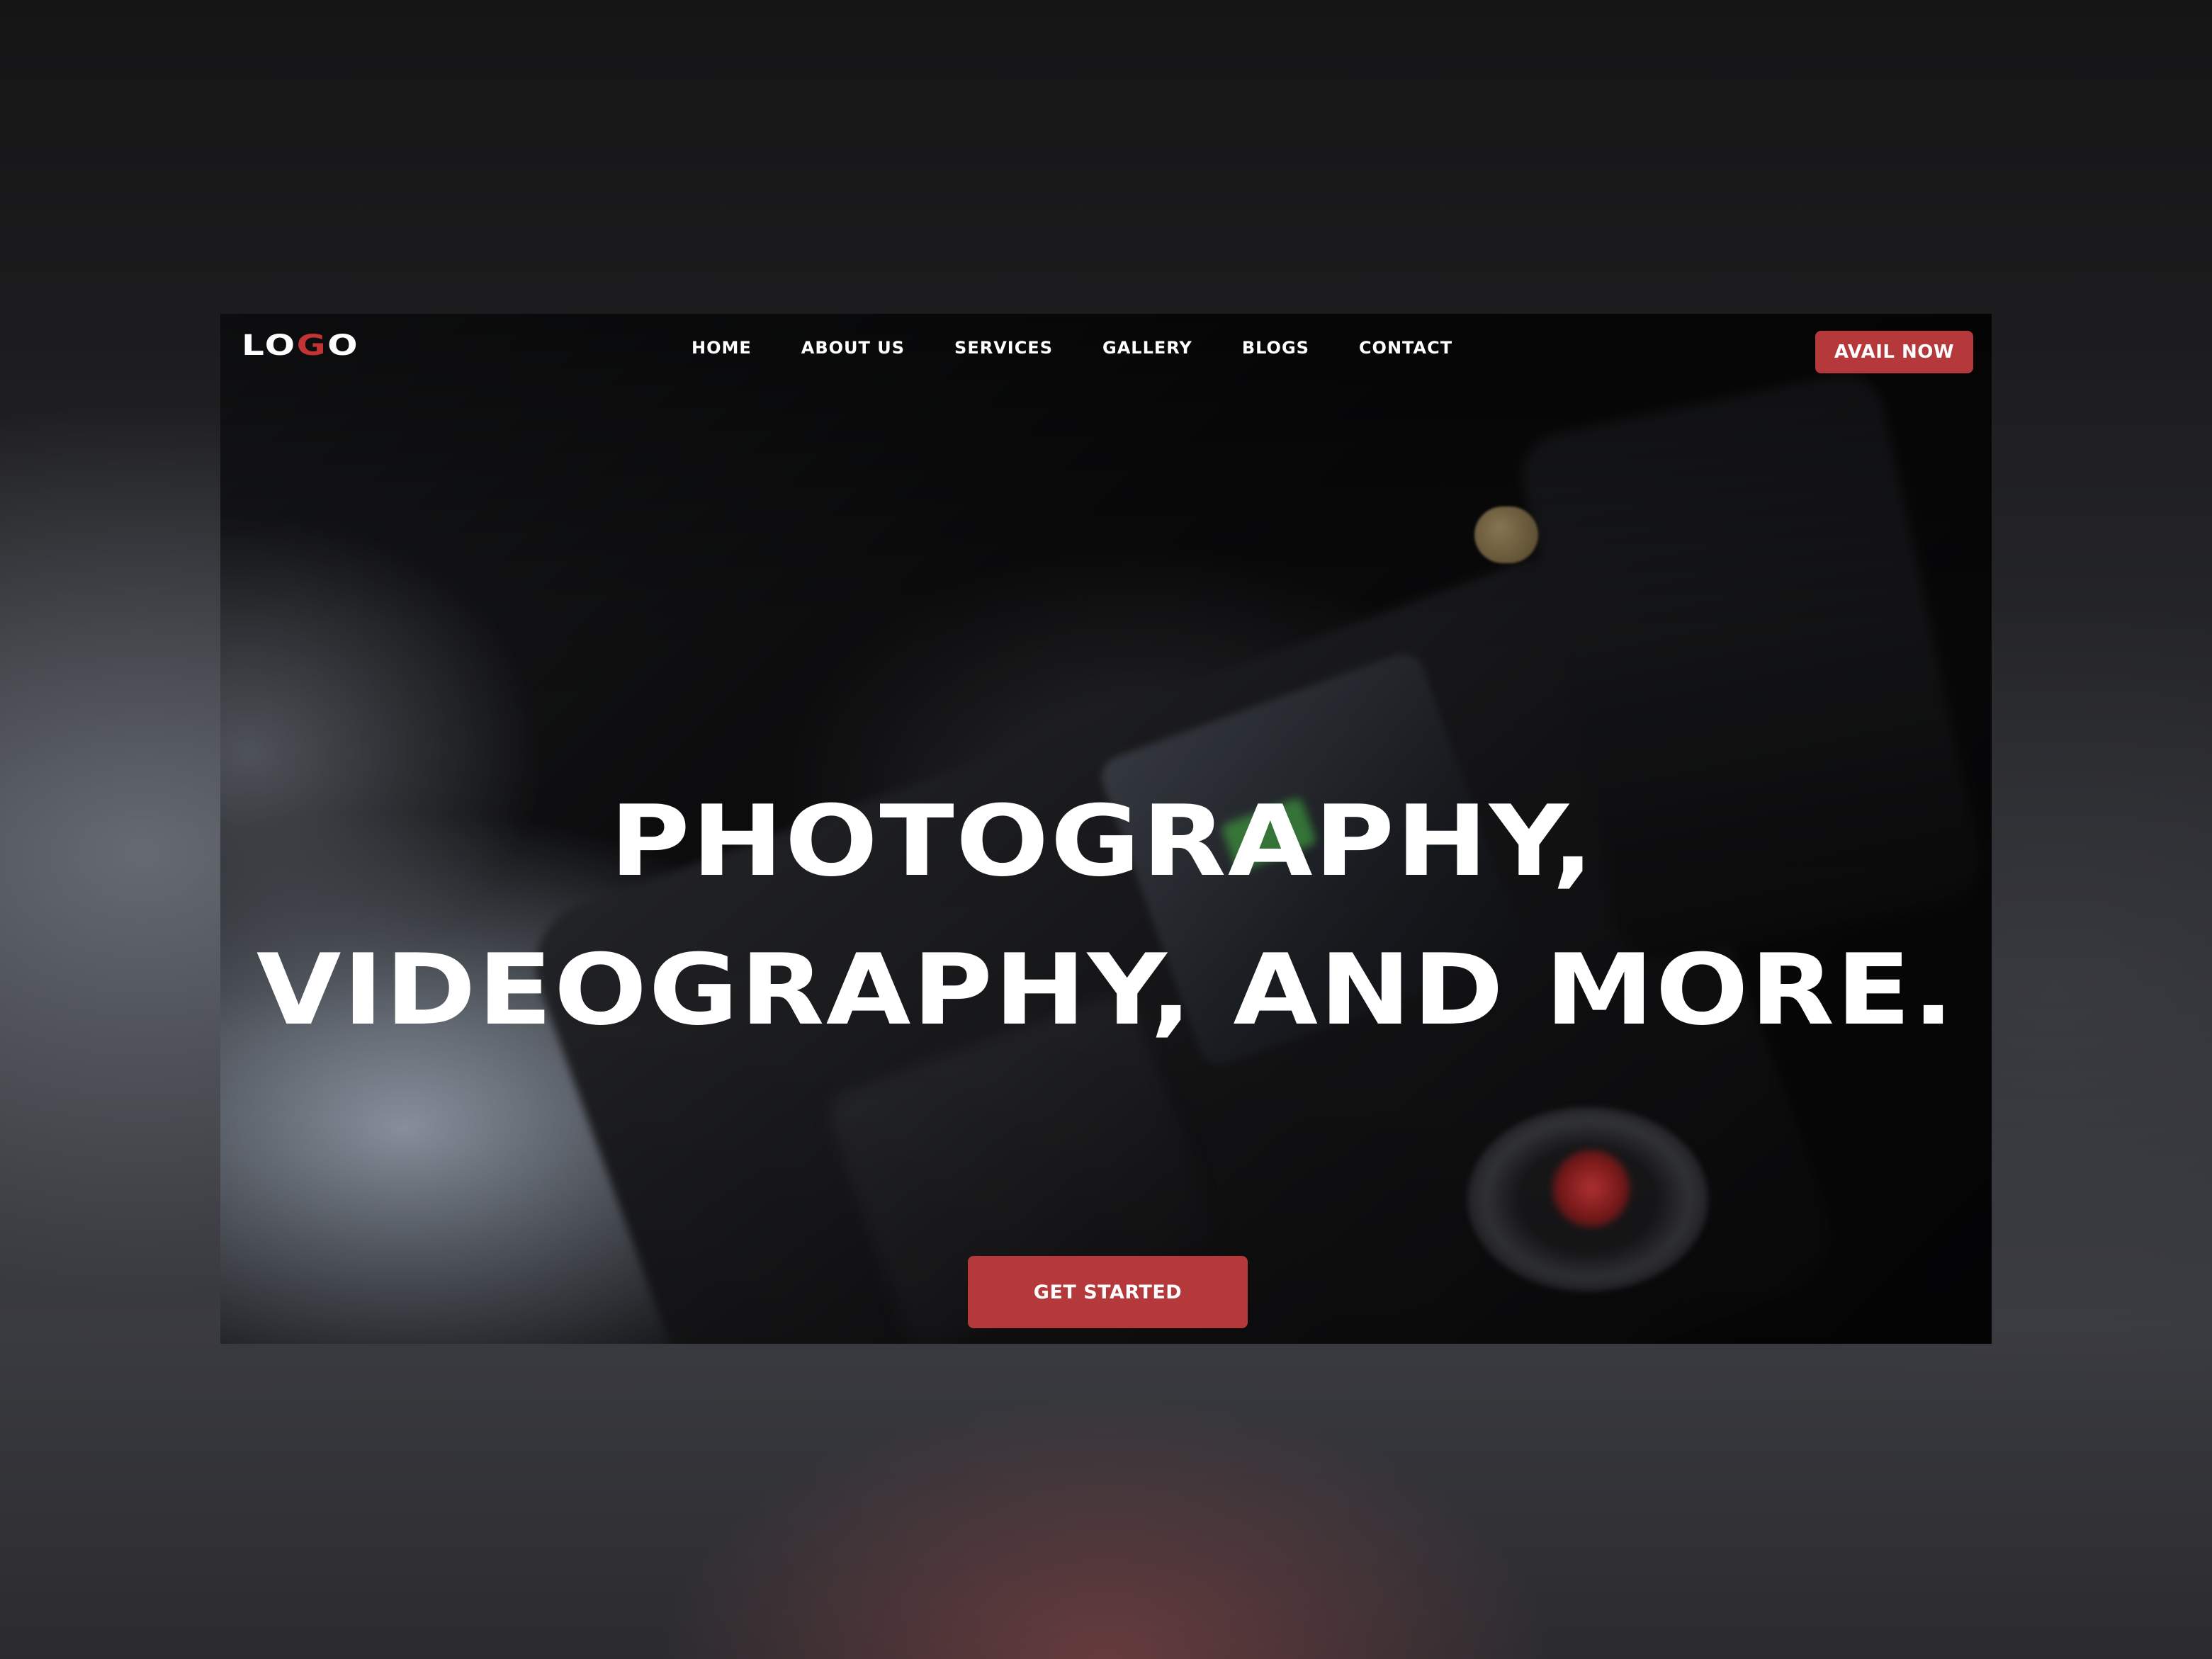 This screenshot has height=1659, width=2212. What do you see at coordinates (1894, 352) in the screenshot?
I see `avail-now-button: AVAIL NOW` at bounding box center [1894, 352].